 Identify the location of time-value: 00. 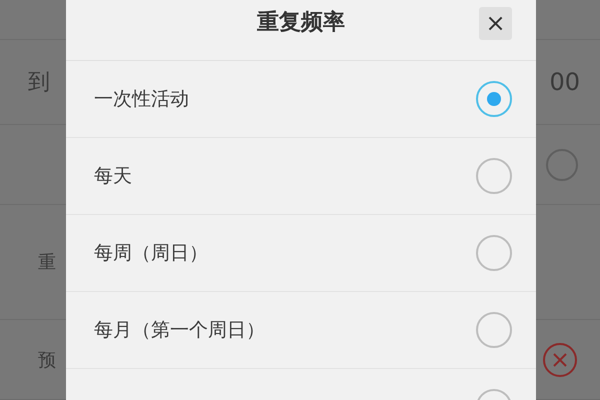
(564, 82).